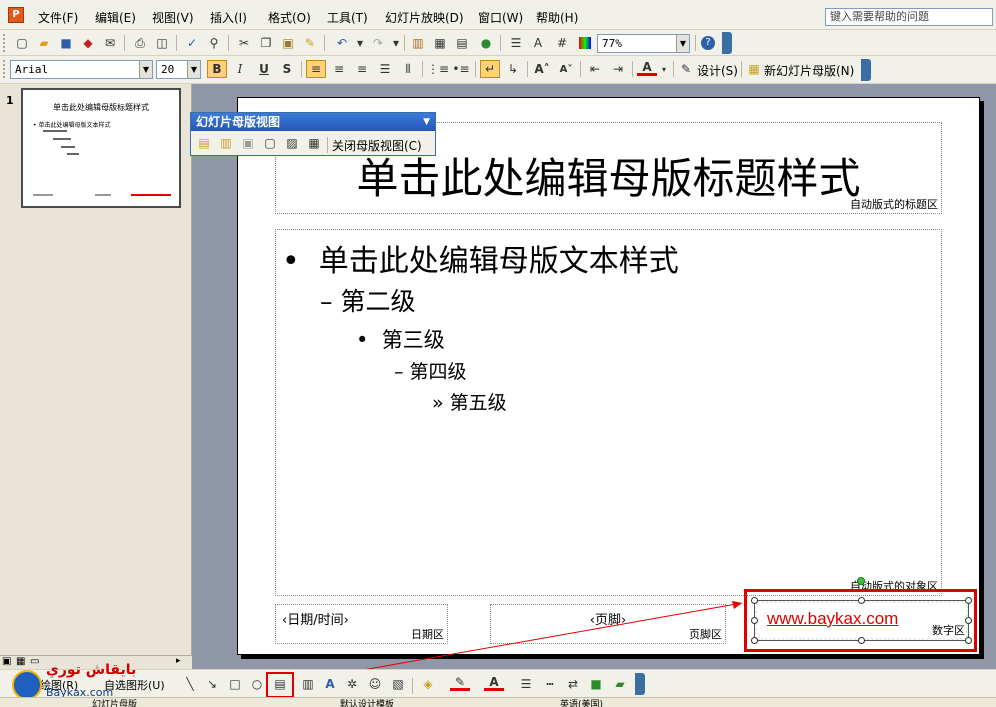  Describe the element at coordinates (573, 684) in the screenshot. I see `arrow-style-icon: ⇄` at that location.